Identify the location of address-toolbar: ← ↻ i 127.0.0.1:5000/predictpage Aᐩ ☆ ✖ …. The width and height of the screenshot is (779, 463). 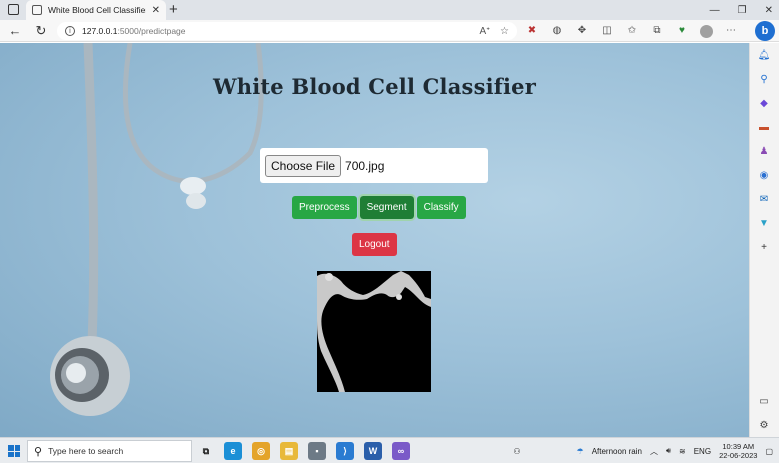
(389, 31).